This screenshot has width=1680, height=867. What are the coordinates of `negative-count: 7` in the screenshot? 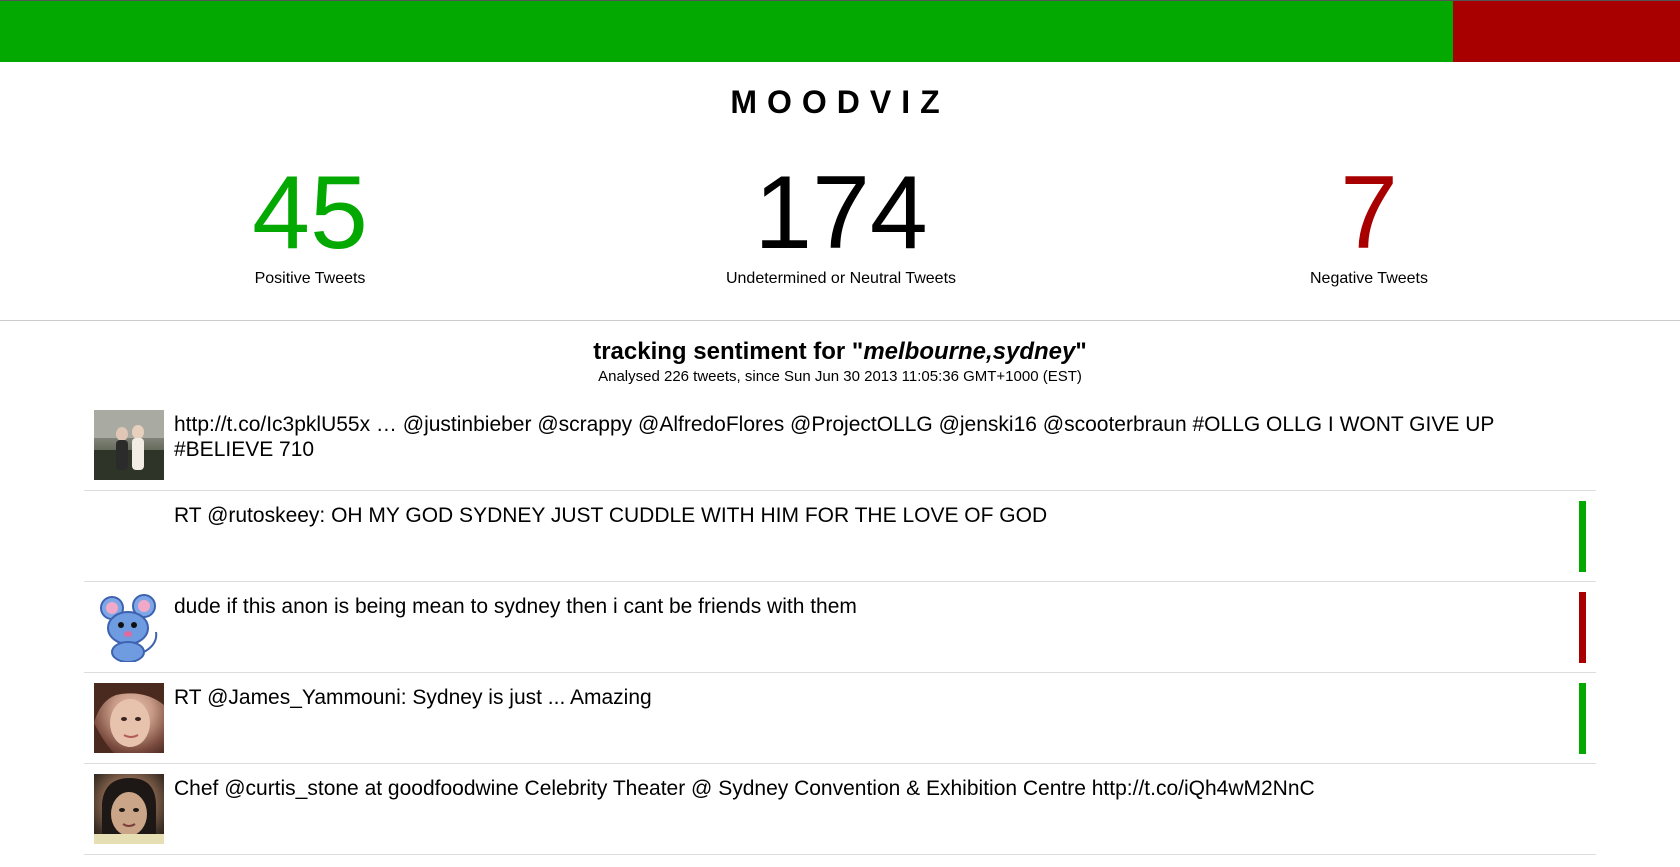 It's located at (1369, 213).